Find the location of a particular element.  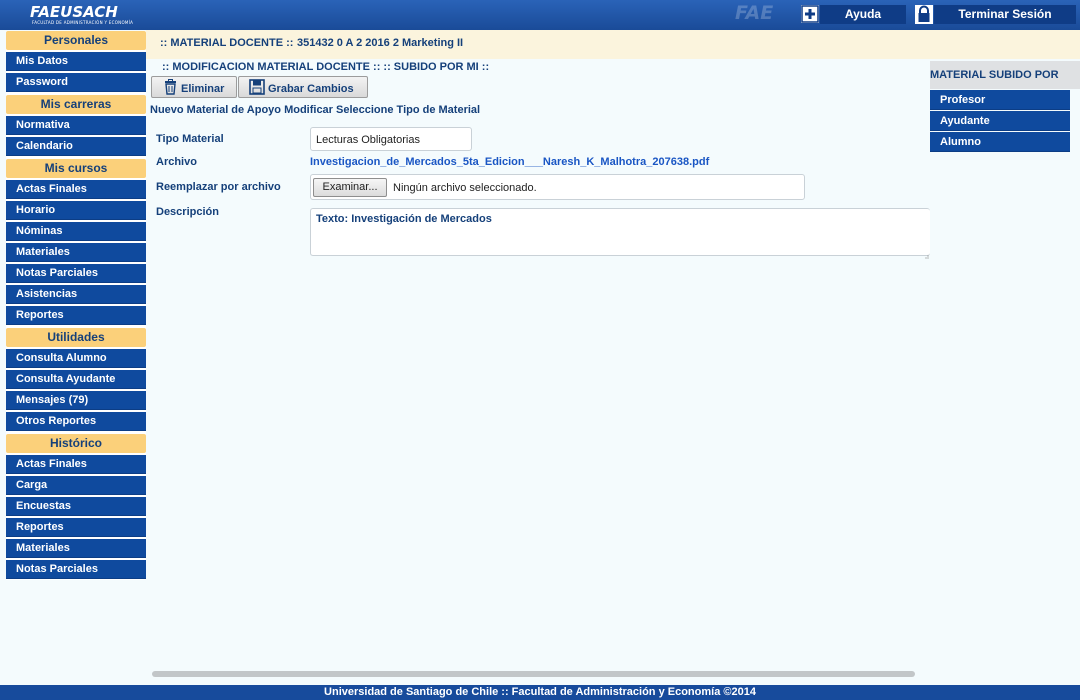

save-label: Grabar Cambios is located at coordinates (311, 89).